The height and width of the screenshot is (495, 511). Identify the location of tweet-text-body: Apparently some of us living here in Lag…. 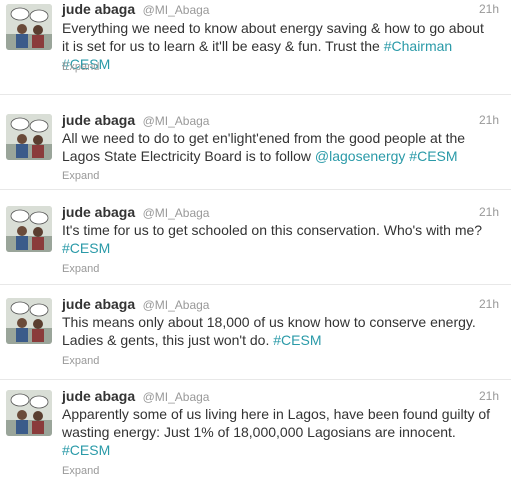
(276, 423).